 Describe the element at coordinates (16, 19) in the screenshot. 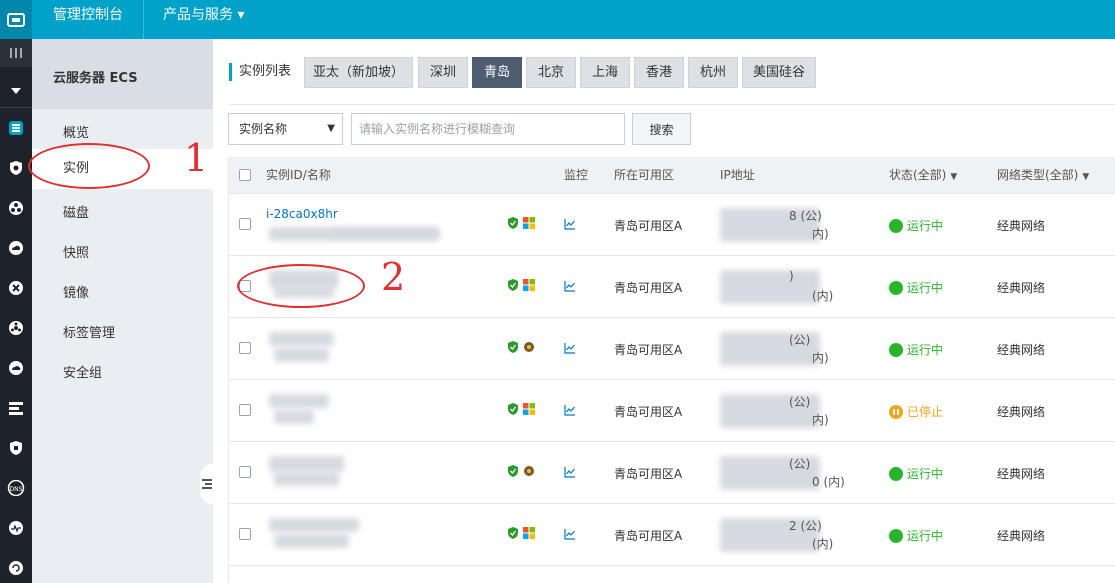

I see `aliyun-logo-icon` at that location.